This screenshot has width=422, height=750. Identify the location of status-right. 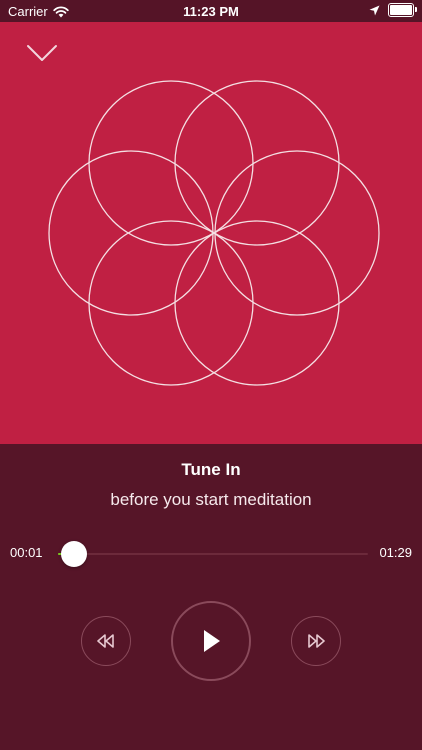
(393, 10).